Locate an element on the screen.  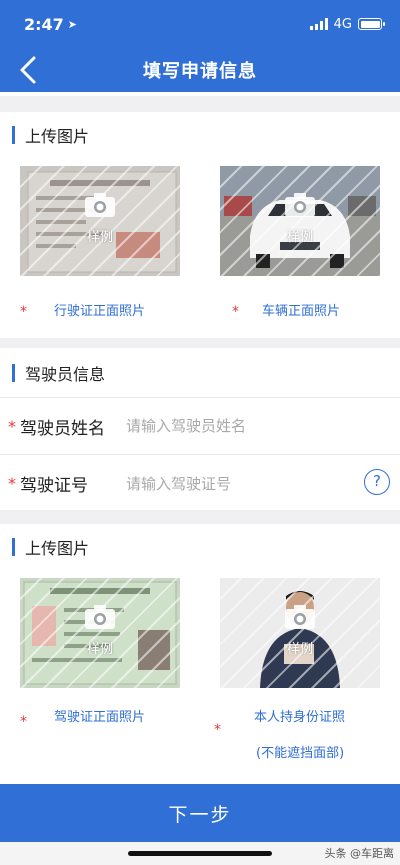
field-label: 驾驶证号 is located at coordinates (54, 486).